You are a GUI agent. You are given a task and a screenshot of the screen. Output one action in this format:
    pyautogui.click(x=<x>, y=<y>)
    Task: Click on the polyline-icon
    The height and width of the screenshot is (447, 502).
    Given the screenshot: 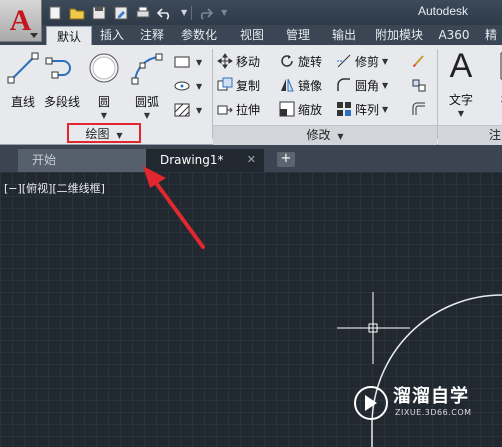 What is the action you would take?
    pyautogui.click(x=62, y=68)
    